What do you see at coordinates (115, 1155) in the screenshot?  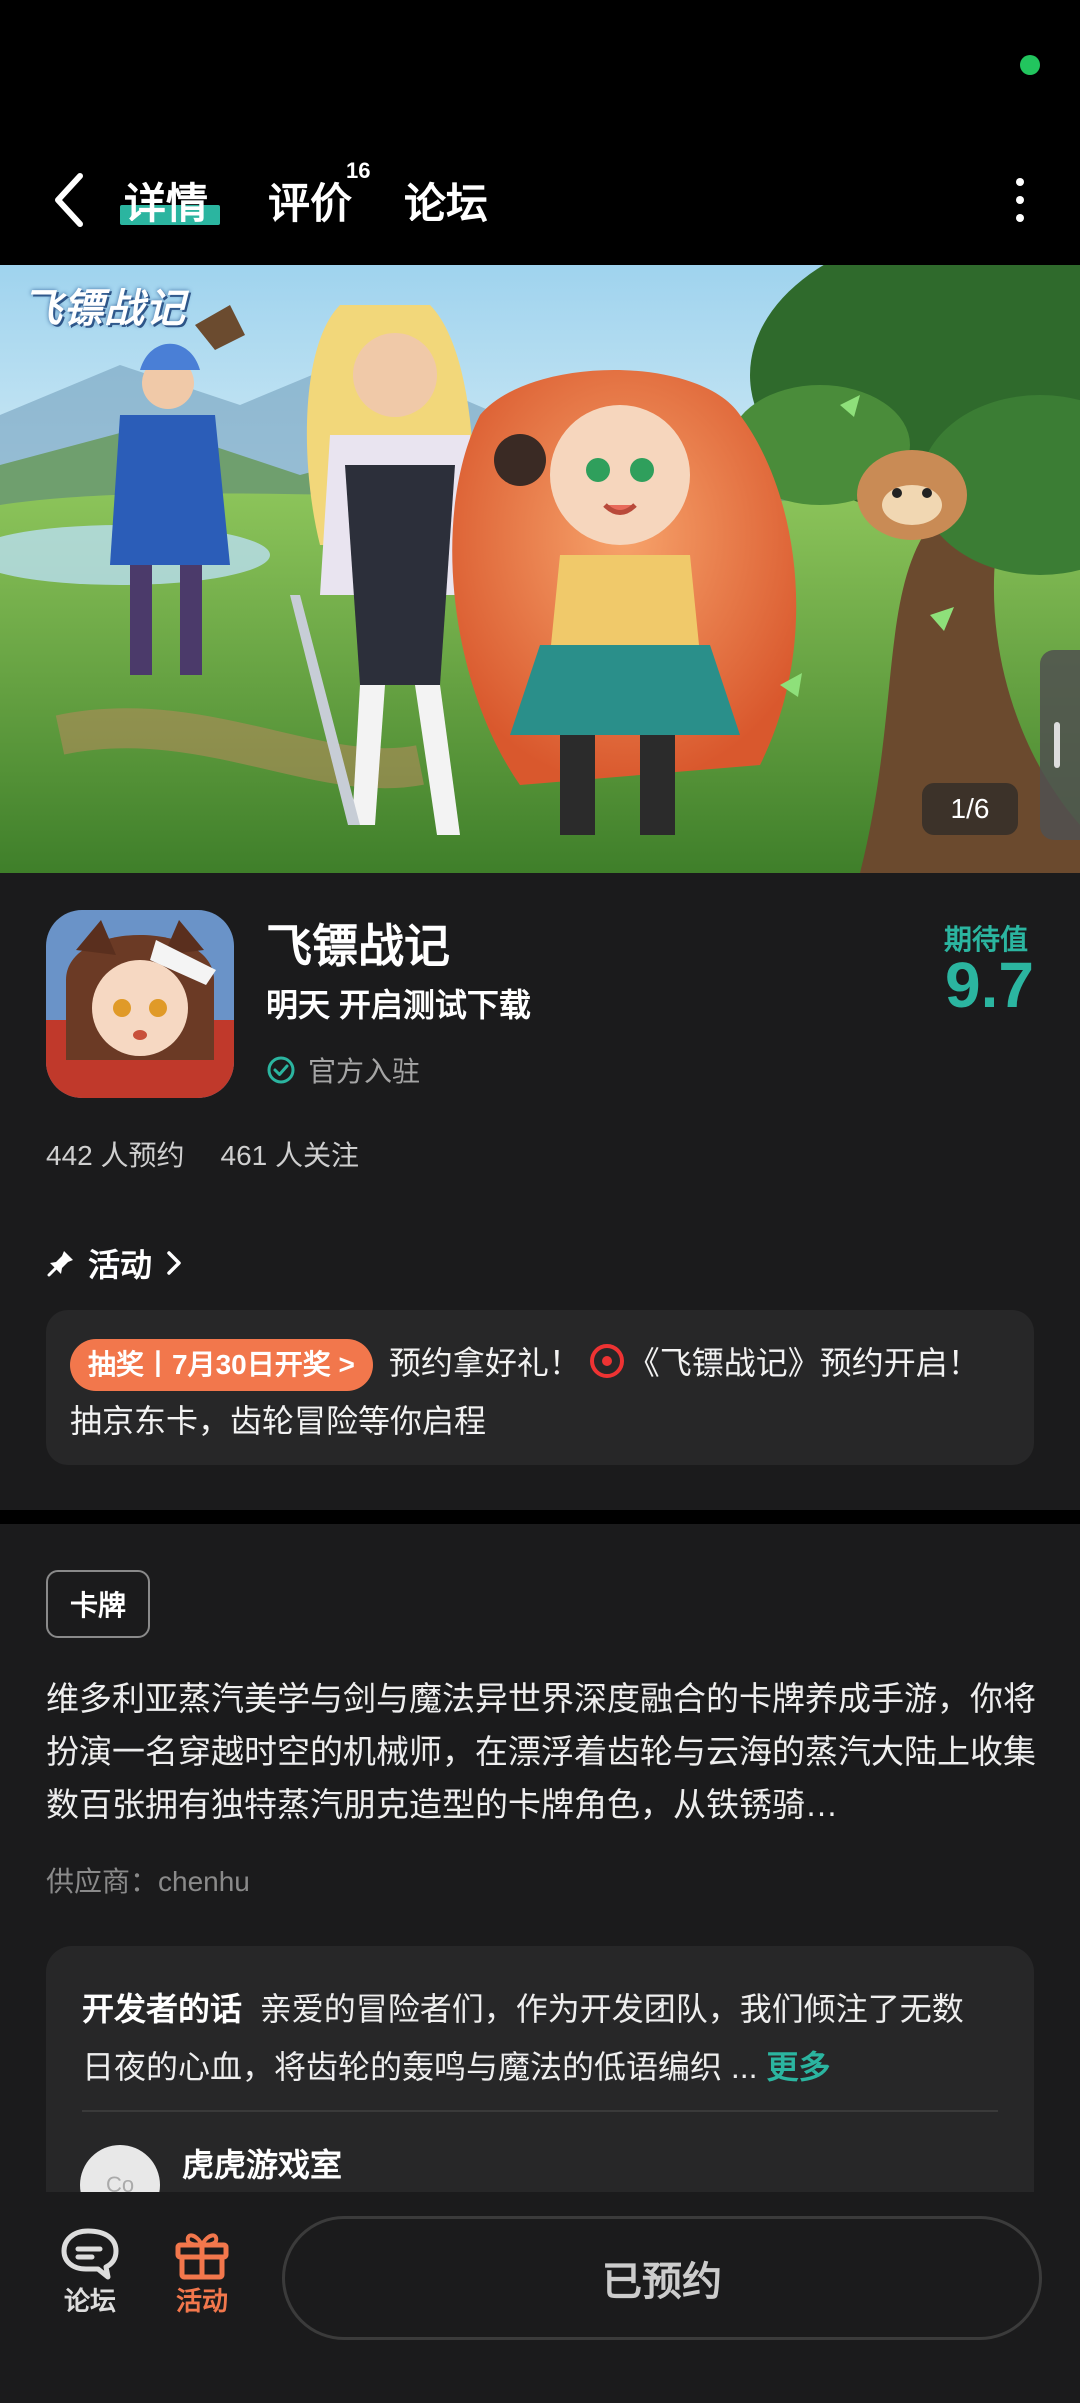 I see `reservation-count: 442 人预约` at bounding box center [115, 1155].